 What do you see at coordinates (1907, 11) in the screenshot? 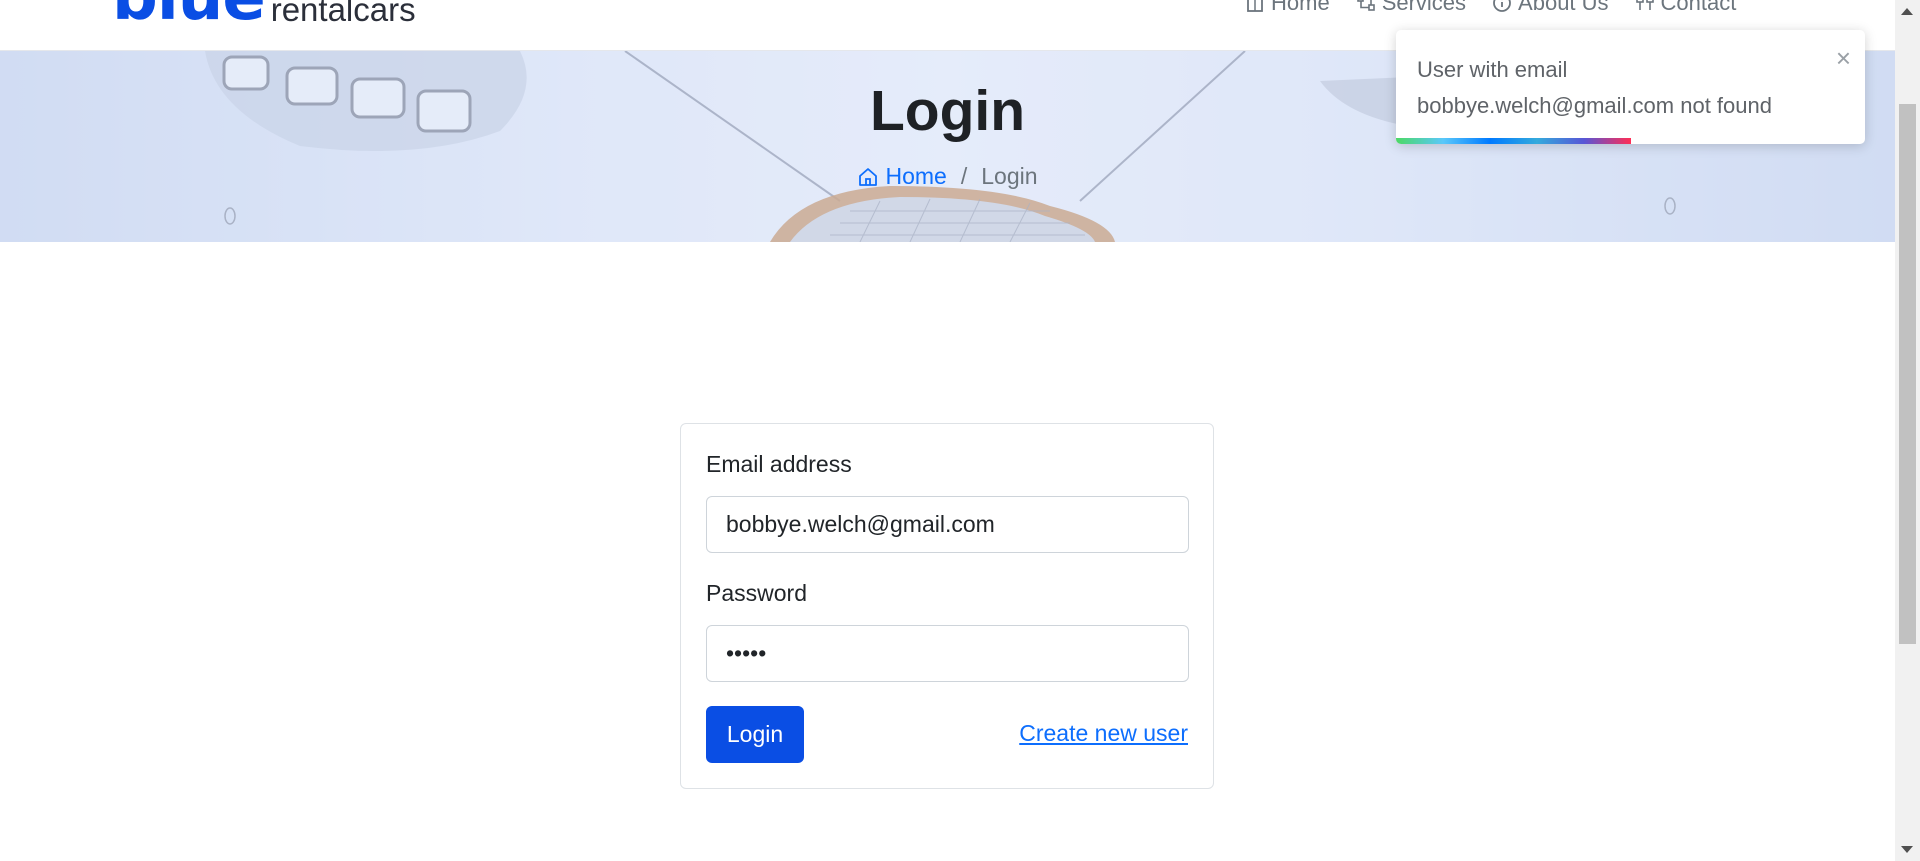
I see `scroll-up-icon` at bounding box center [1907, 11].